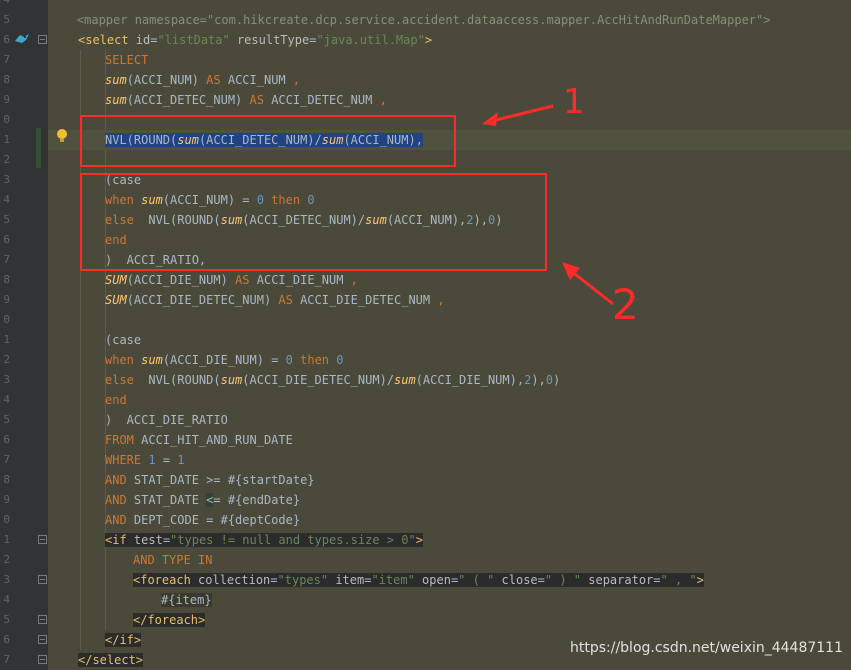  What do you see at coordinates (186, 600) in the screenshot?
I see `code-line-item: #{item}` at bounding box center [186, 600].